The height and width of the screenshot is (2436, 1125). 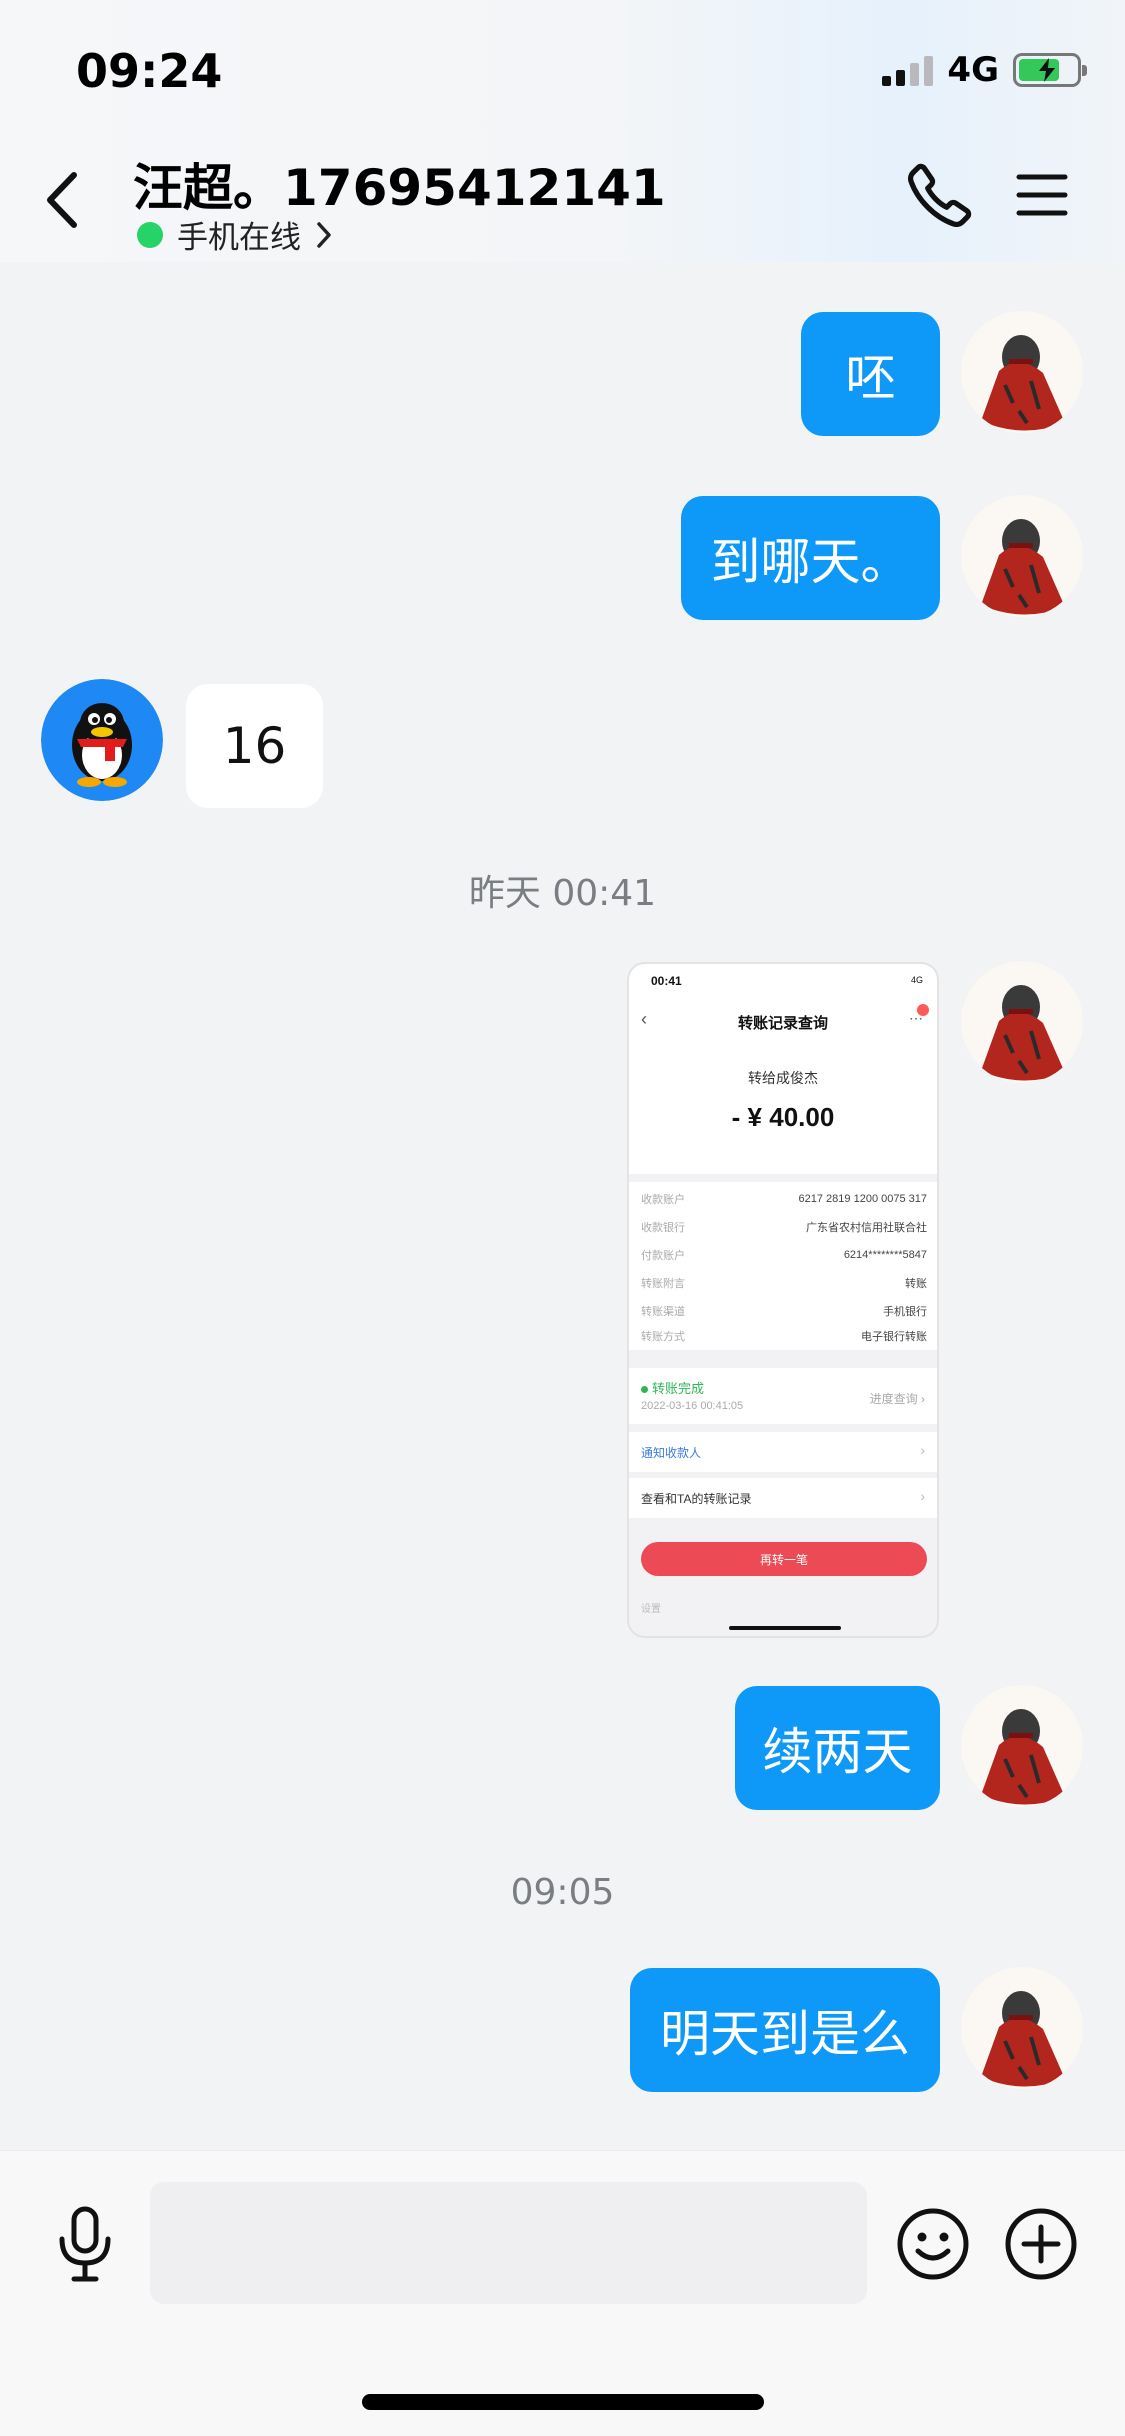 What do you see at coordinates (666, 981) in the screenshot?
I see `screenshot-time: 00:41` at bounding box center [666, 981].